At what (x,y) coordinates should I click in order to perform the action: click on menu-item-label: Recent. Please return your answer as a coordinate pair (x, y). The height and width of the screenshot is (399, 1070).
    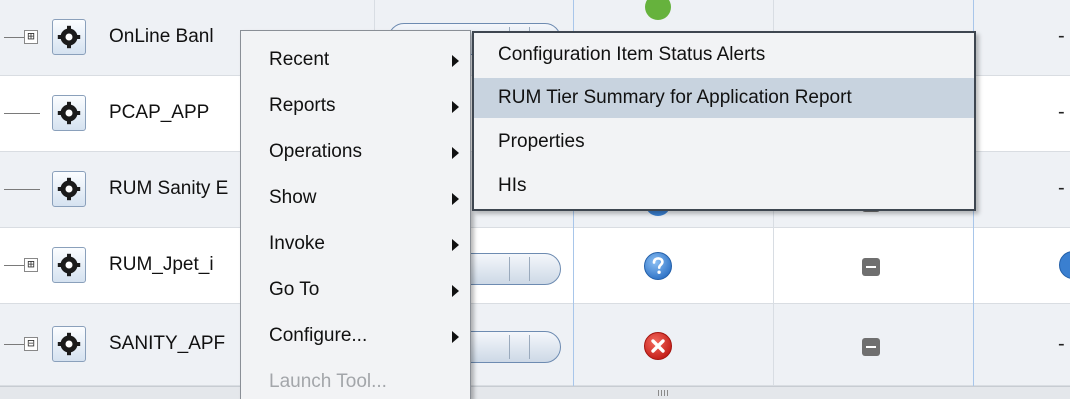
    Looking at the image, I should click on (299, 59).